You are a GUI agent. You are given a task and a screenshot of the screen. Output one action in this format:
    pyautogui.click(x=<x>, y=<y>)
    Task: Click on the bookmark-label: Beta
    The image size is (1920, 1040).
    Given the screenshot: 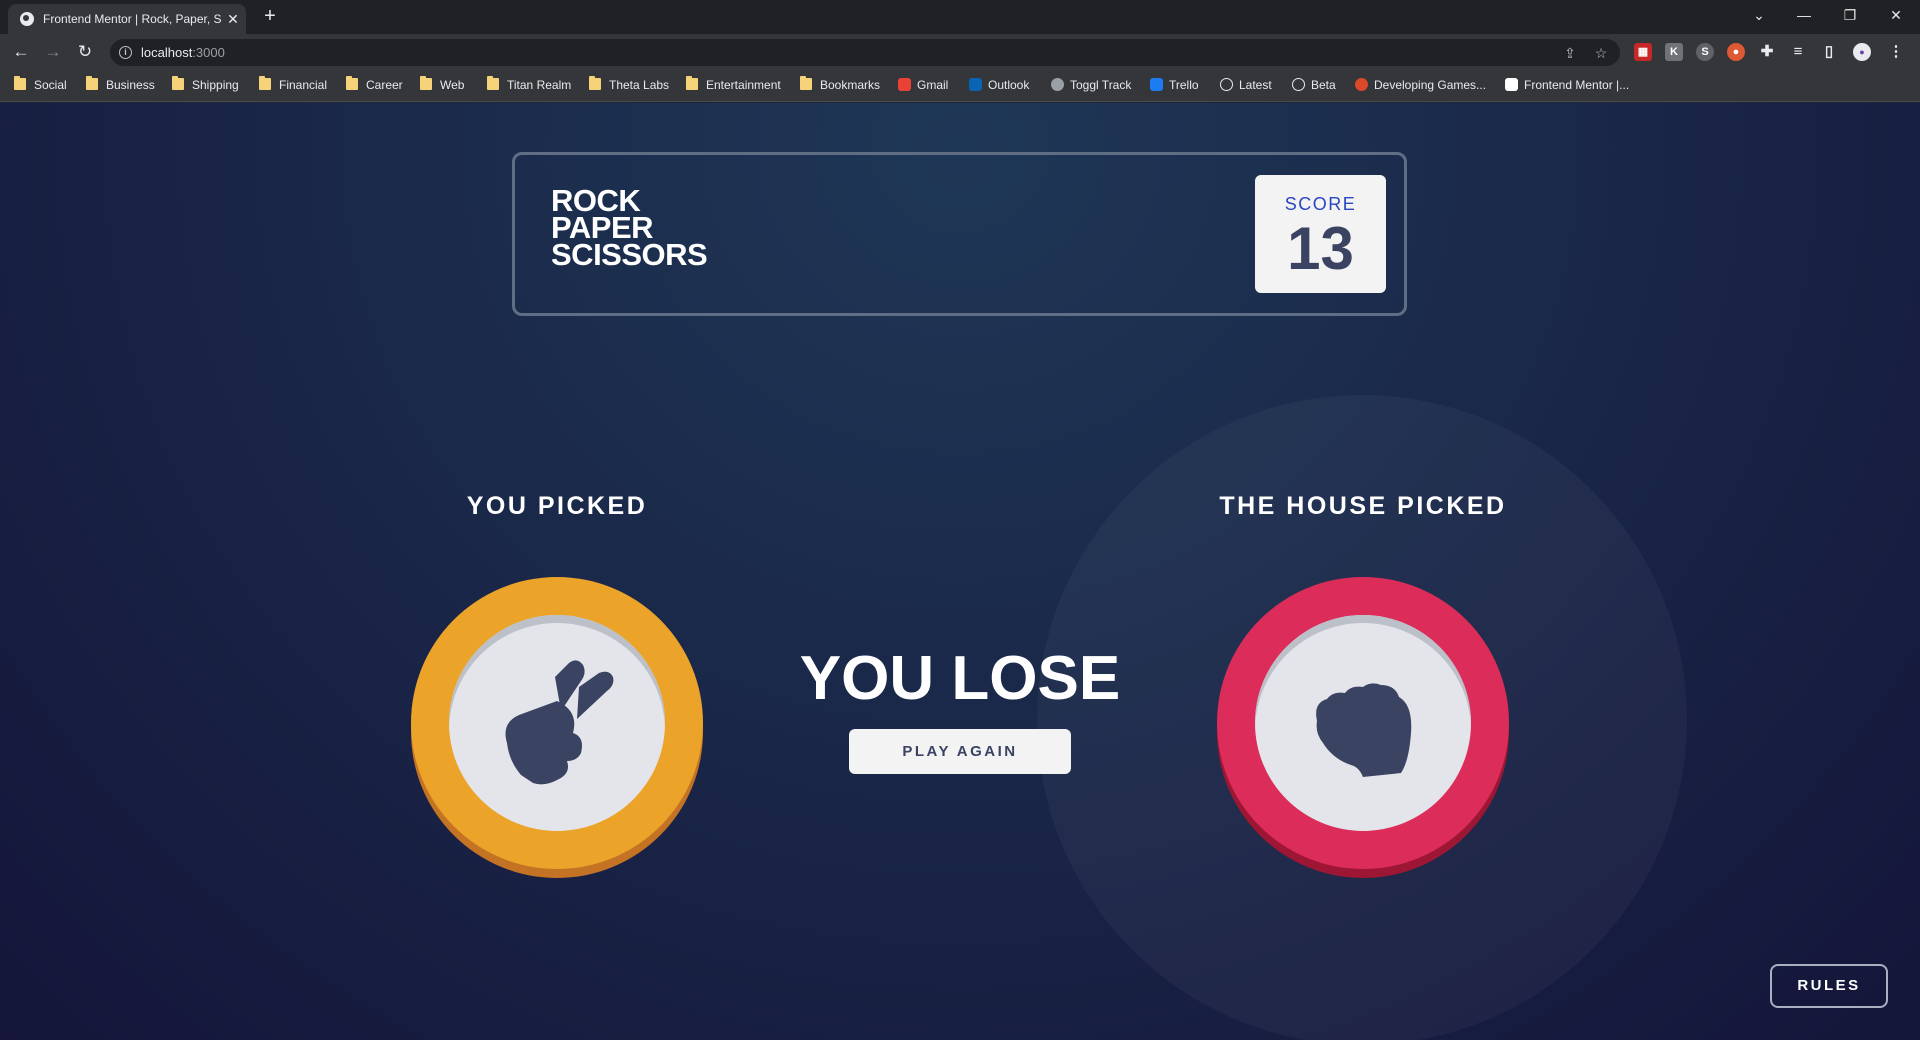 What is the action you would take?
    pyautogui.click(x=1323, y=85)
    